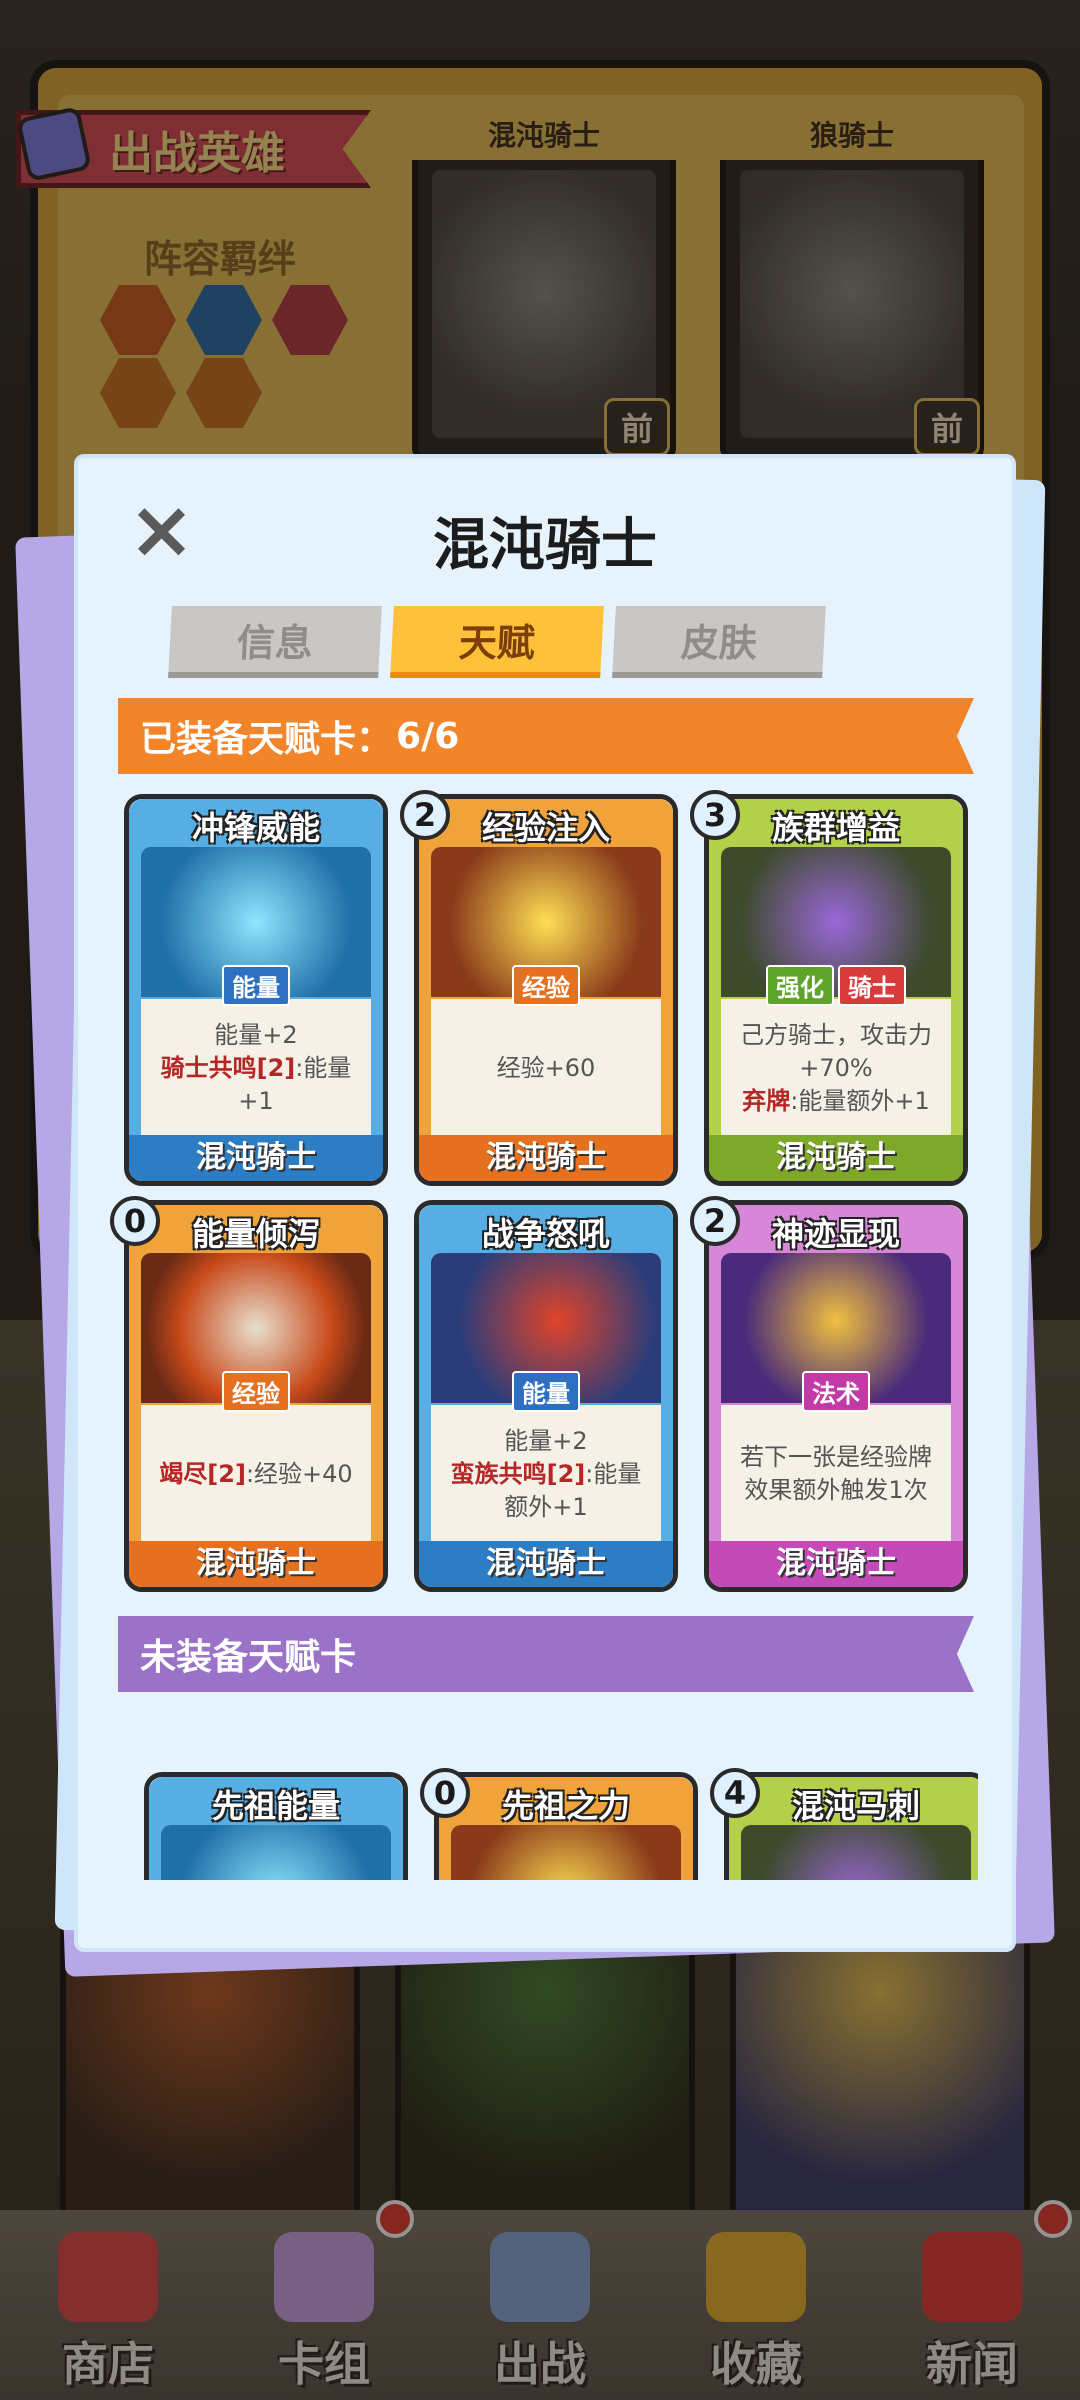 The image size is (1080, 2400). I want to click on card-tags: 法术, so click(836, 1391).